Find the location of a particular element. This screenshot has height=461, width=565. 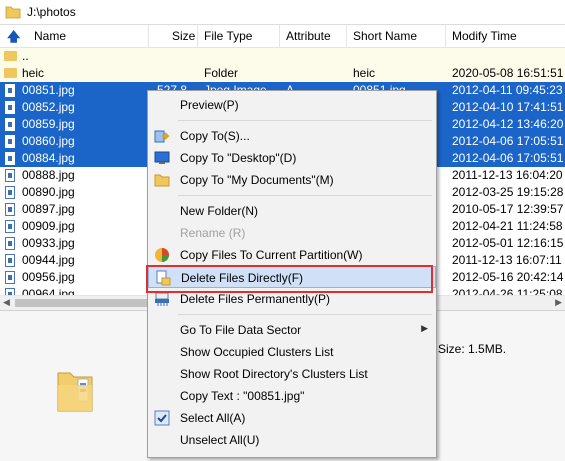

copy-to-icon is located at coordinates (162, 136).